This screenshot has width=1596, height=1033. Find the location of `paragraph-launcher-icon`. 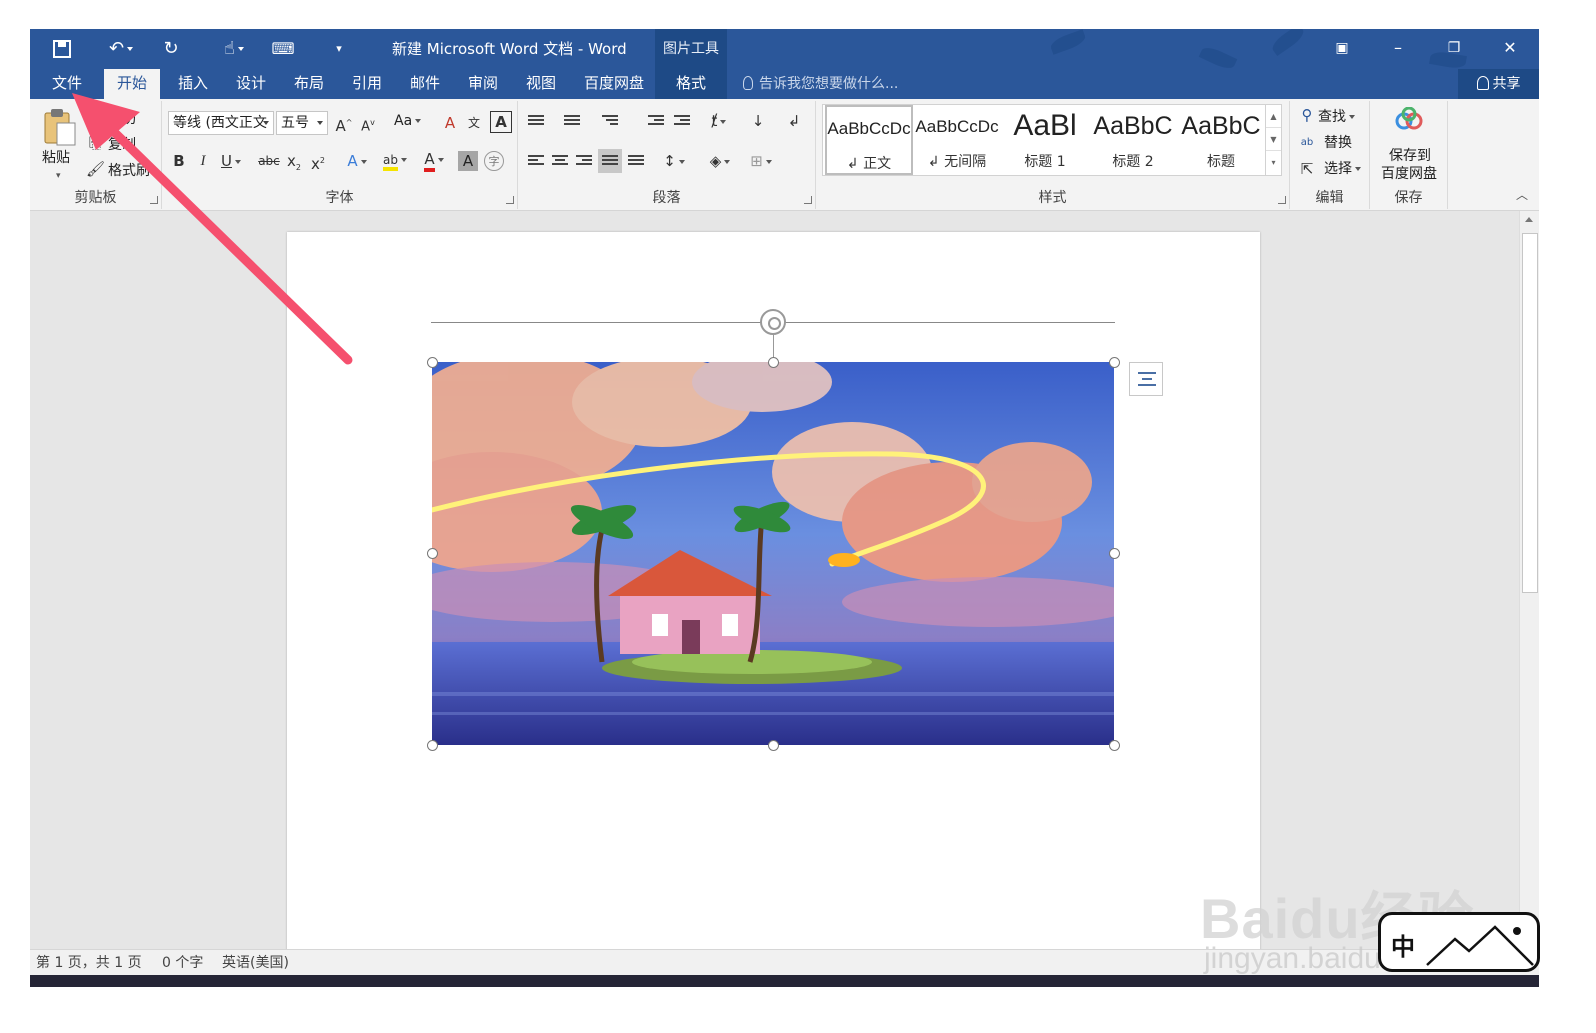

paragraph-launcher-icon is located at coordinates (808, 200).